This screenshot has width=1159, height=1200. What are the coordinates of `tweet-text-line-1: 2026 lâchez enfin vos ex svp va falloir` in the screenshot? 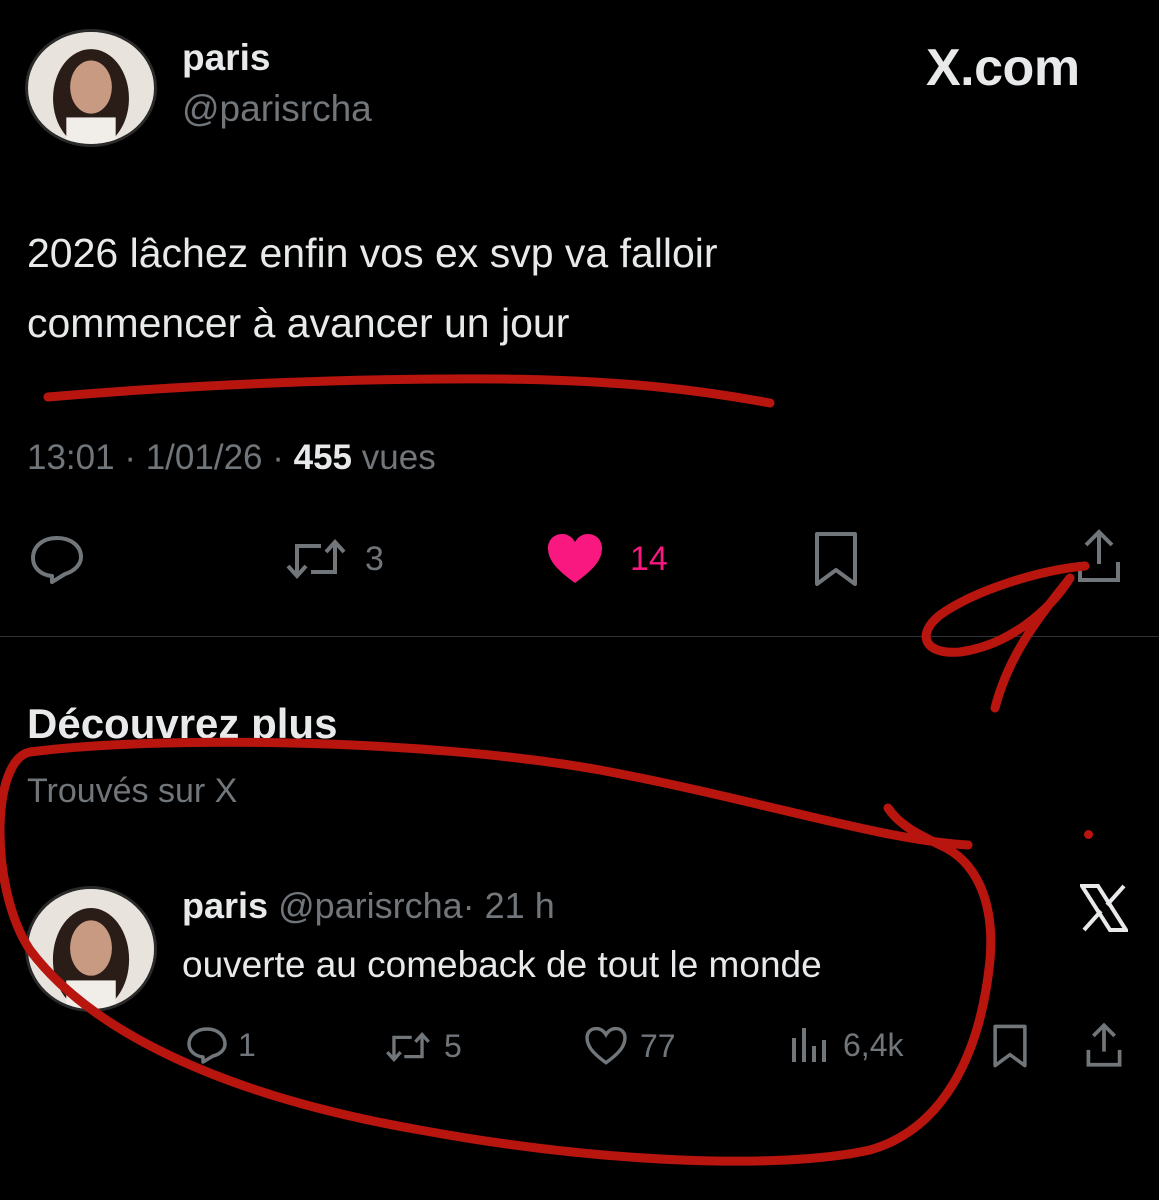 It's located at (372, 253).